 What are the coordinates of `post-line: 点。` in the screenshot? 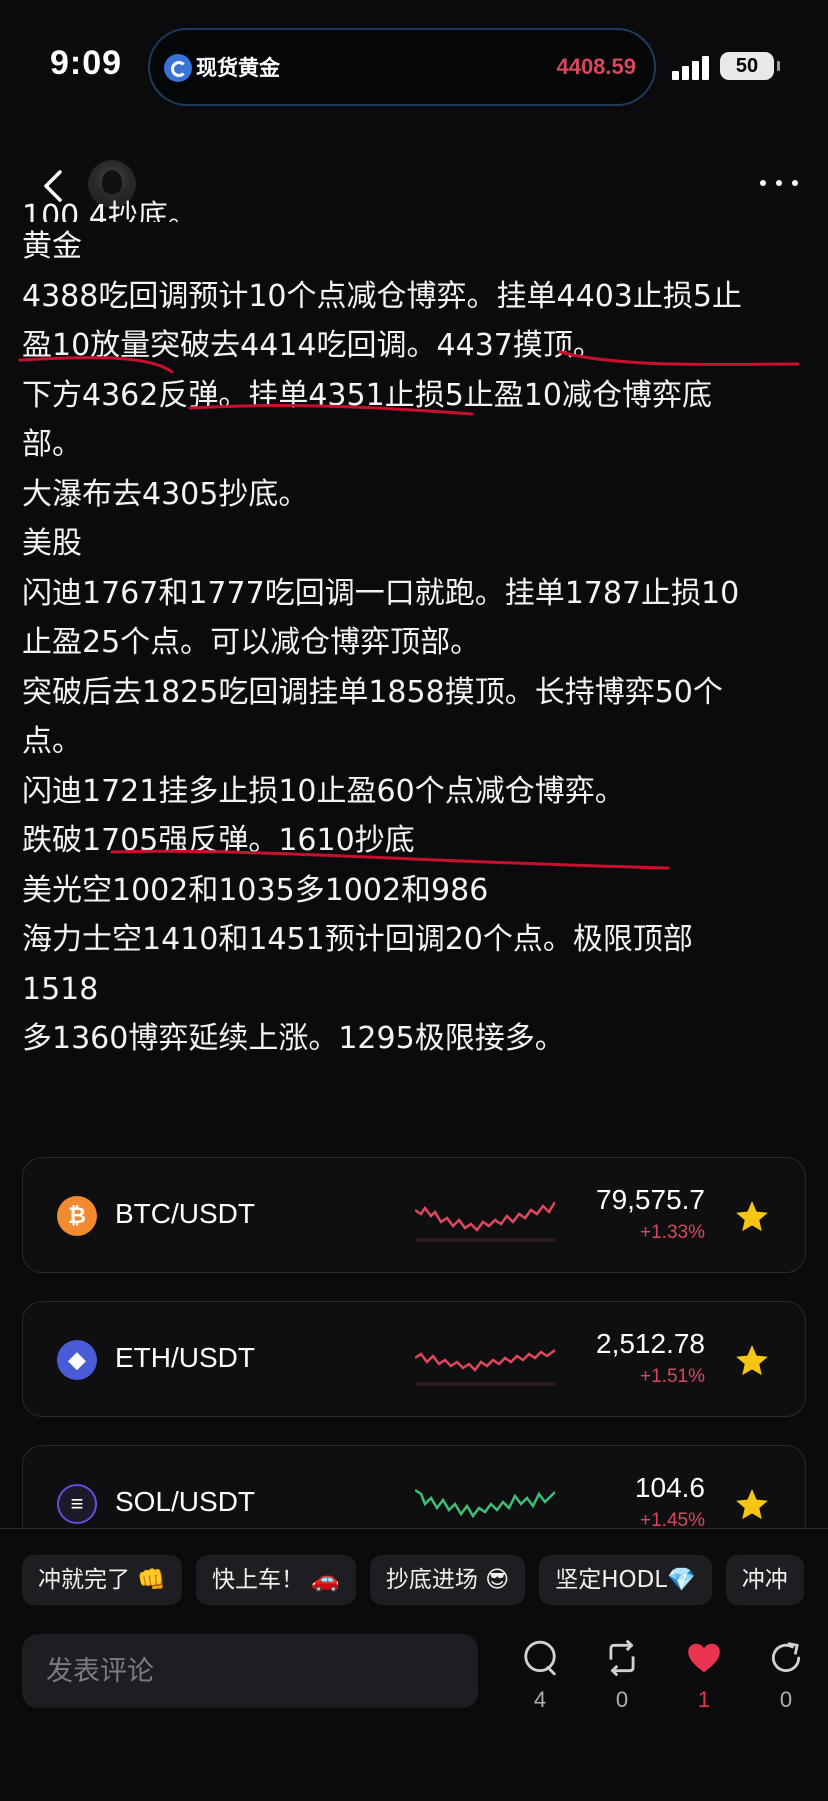 It's located at (52, 741).